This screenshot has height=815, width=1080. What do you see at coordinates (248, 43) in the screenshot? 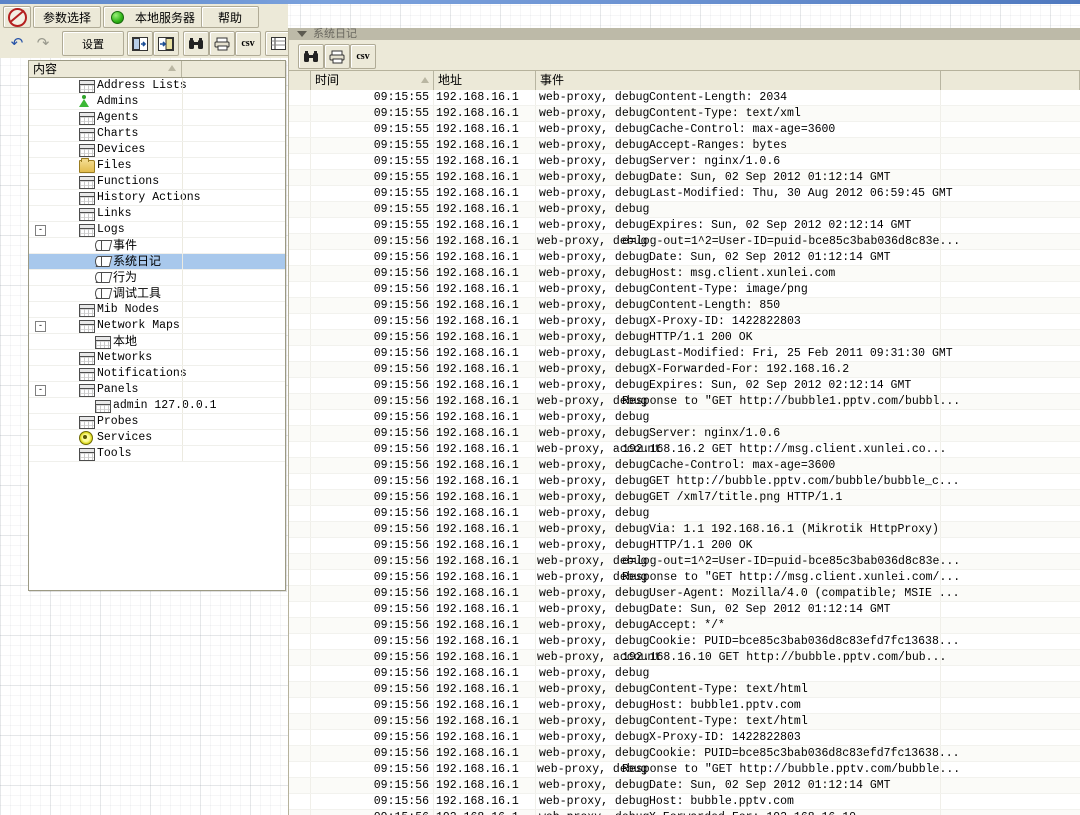
I see `csv-export-button: csv` at bounding box center [248, 43].